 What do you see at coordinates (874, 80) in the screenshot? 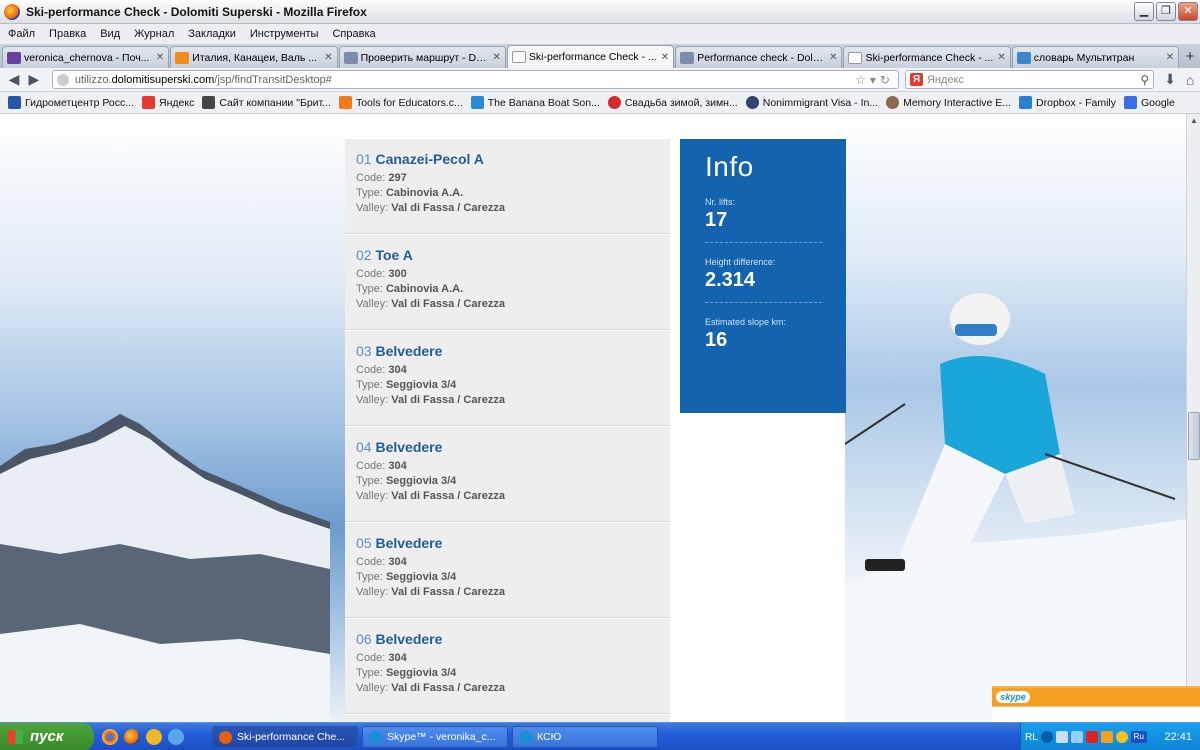
I see `url-actions: ☆▾↻` at bounding box center [874, 80].